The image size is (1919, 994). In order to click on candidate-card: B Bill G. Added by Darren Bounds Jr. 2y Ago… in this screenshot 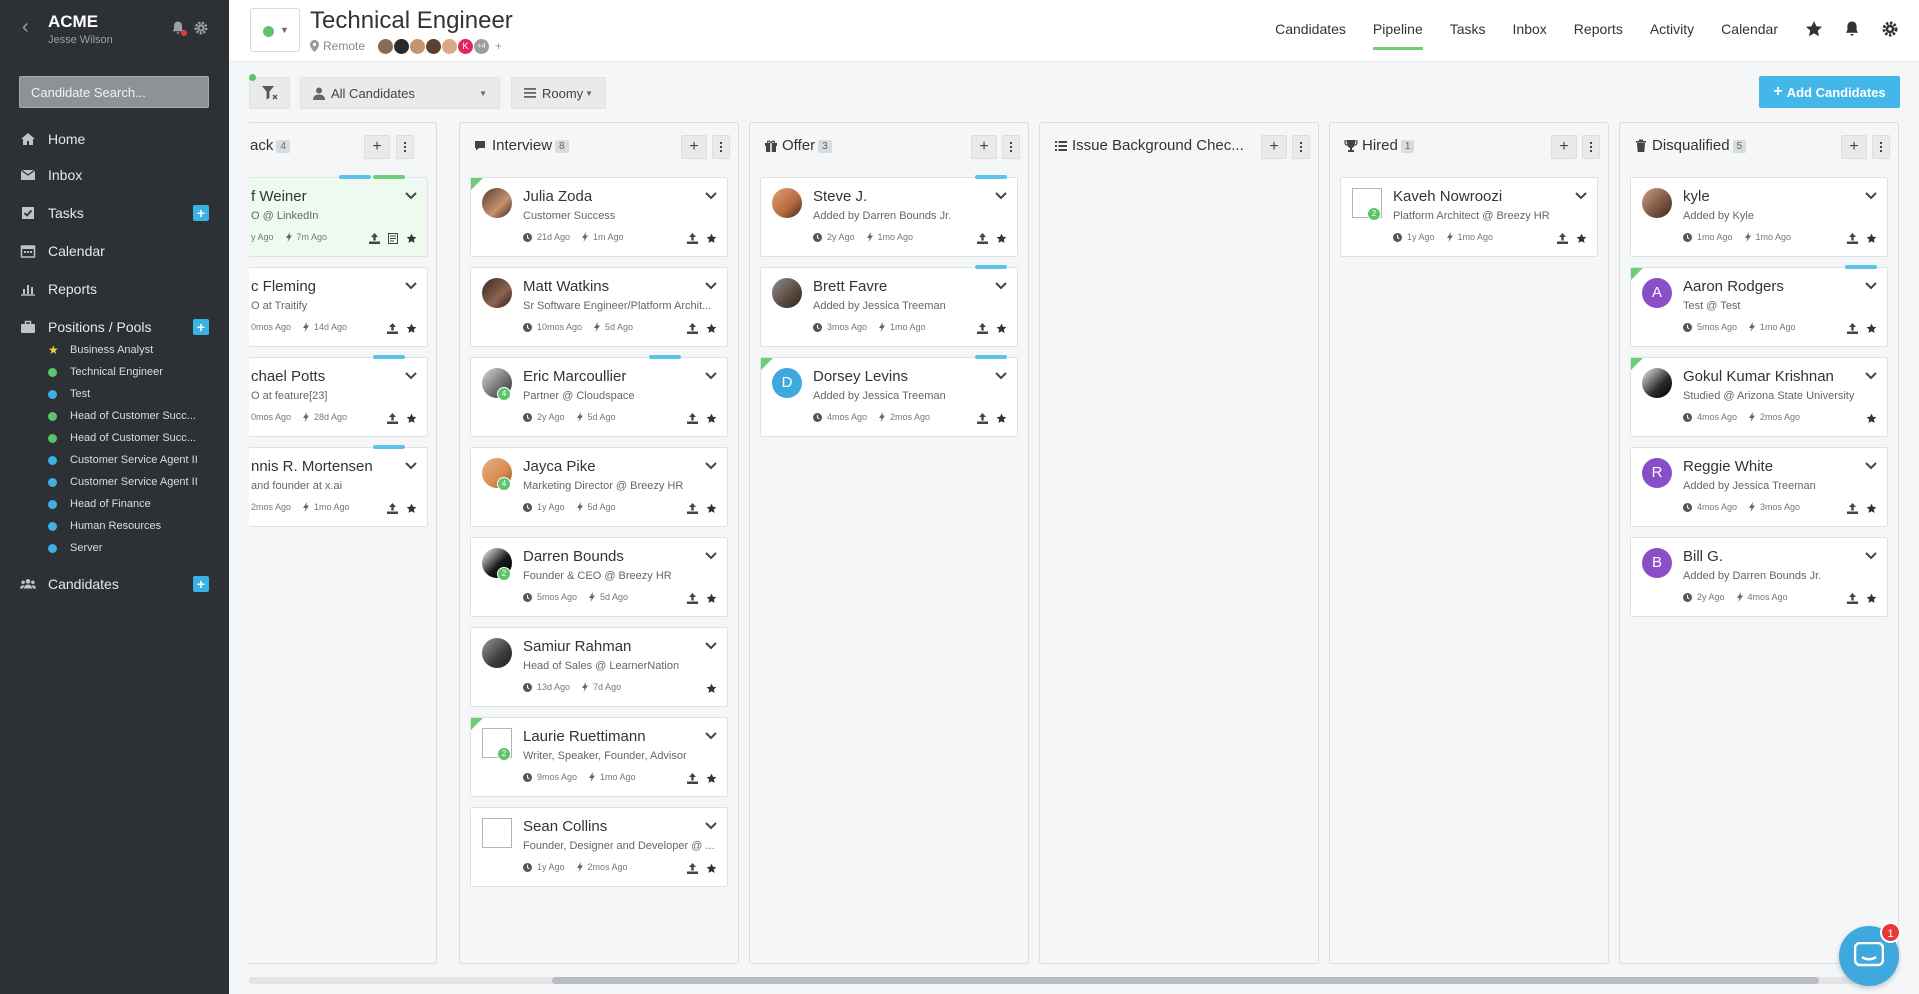, I will do `click(1759, 577)`.